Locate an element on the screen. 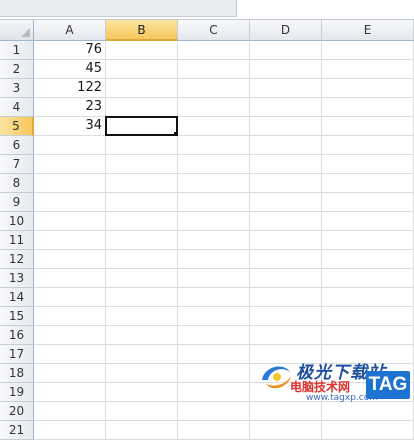  row-header-18: 18 is located at coordinates (17, 373).